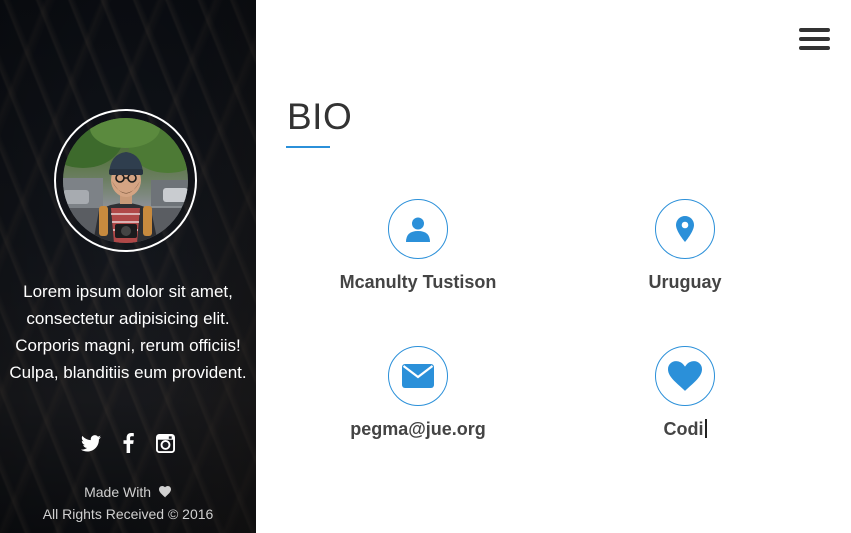 The height and width of the screenshot is (533, 851). I want to click on text-cursor, so click(705, 428).